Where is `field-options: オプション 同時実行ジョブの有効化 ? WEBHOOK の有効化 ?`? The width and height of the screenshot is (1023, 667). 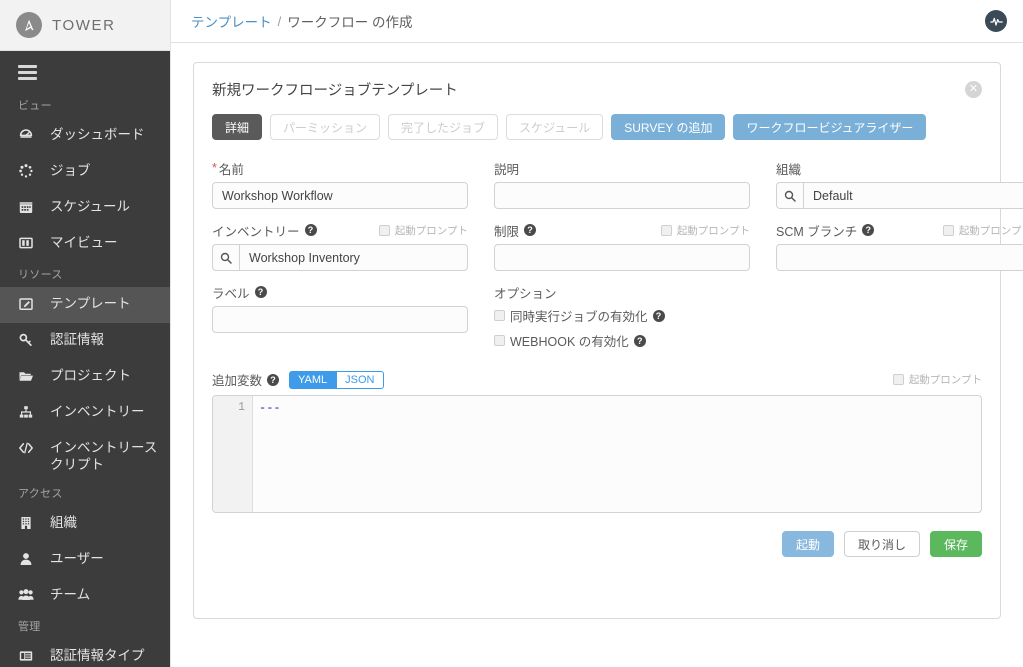
field-options: オプション 同時実行ジョブの有効化 ? WEBHOOK の有効化 ? is located at coordinates (622, 319).